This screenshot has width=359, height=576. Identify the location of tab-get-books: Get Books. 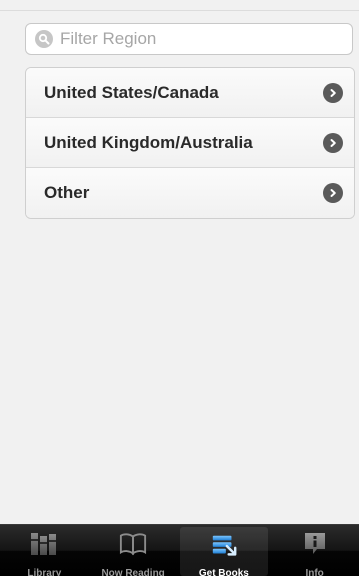
(224, 551).